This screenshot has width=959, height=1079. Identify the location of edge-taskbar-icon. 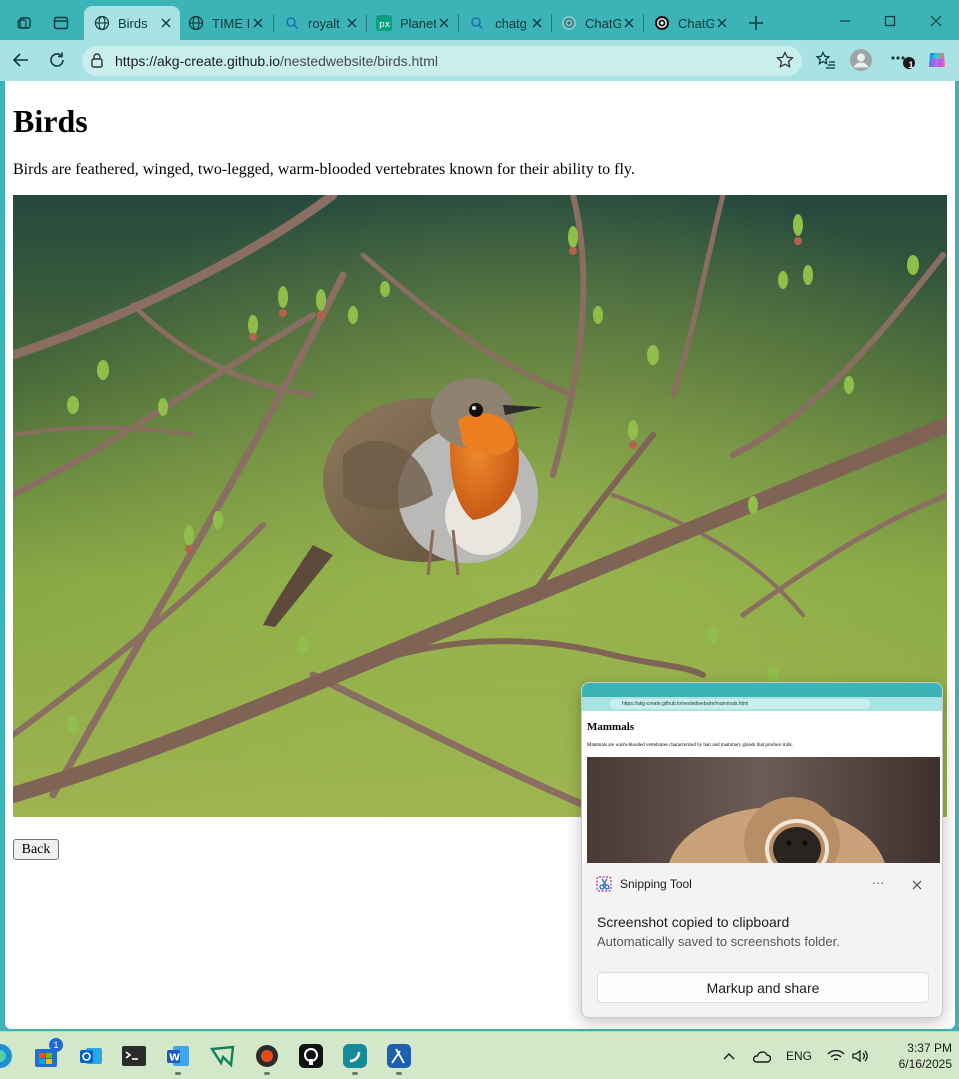
(7, 1056).